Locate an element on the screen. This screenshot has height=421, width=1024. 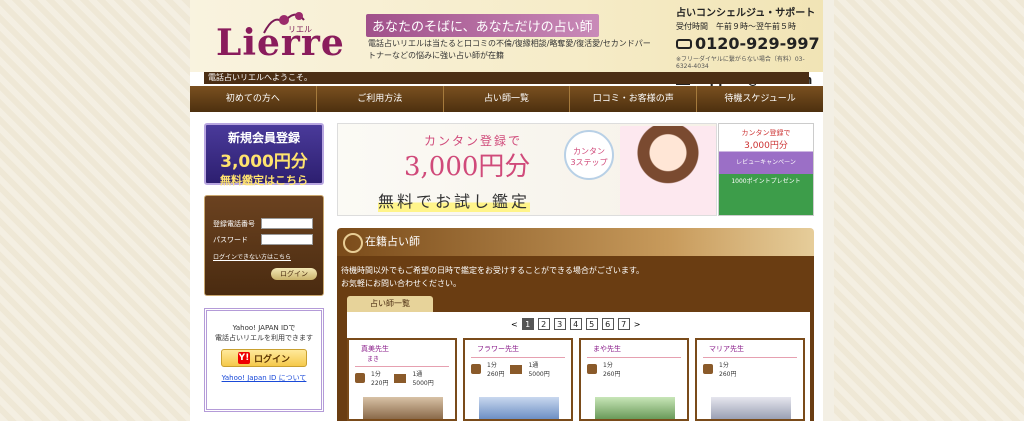
support-hours: 受付時間 午前９時〜翌午前５時 is located at coordinates (736, 26).